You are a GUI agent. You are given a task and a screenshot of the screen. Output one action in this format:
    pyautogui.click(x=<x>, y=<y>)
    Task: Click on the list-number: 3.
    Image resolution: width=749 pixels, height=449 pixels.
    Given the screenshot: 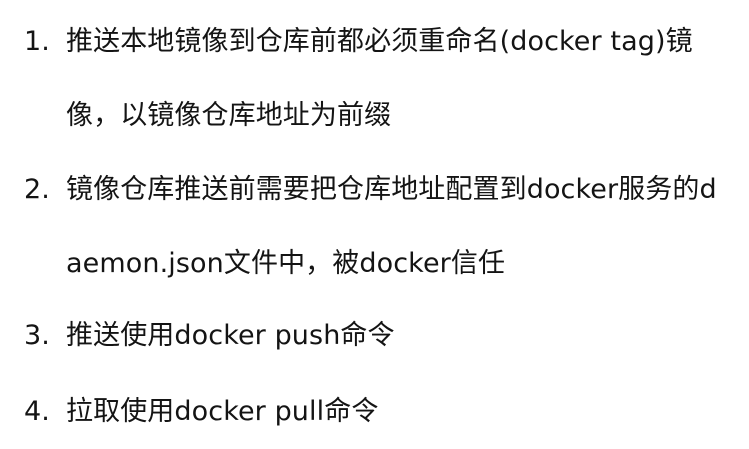 What is the action you would take?
    pyautogui.click(x=37, y=335)
    